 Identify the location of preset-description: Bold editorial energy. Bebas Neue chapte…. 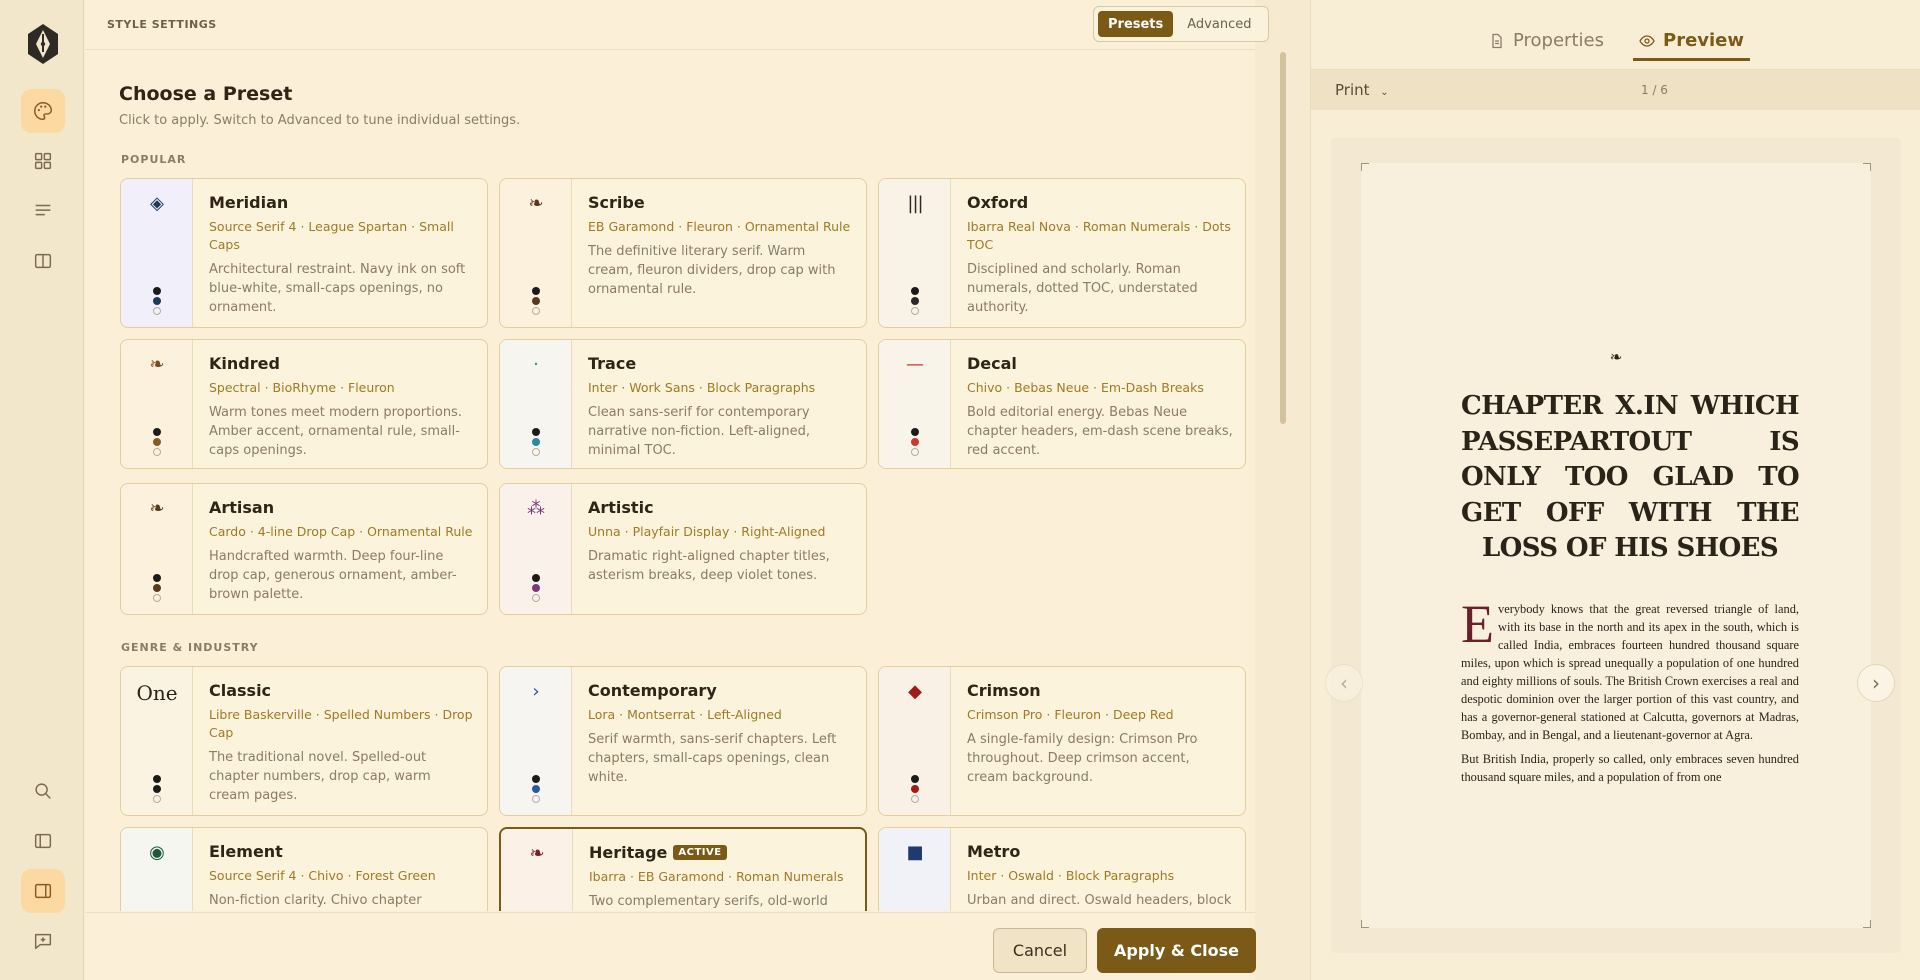
(1100, 431).